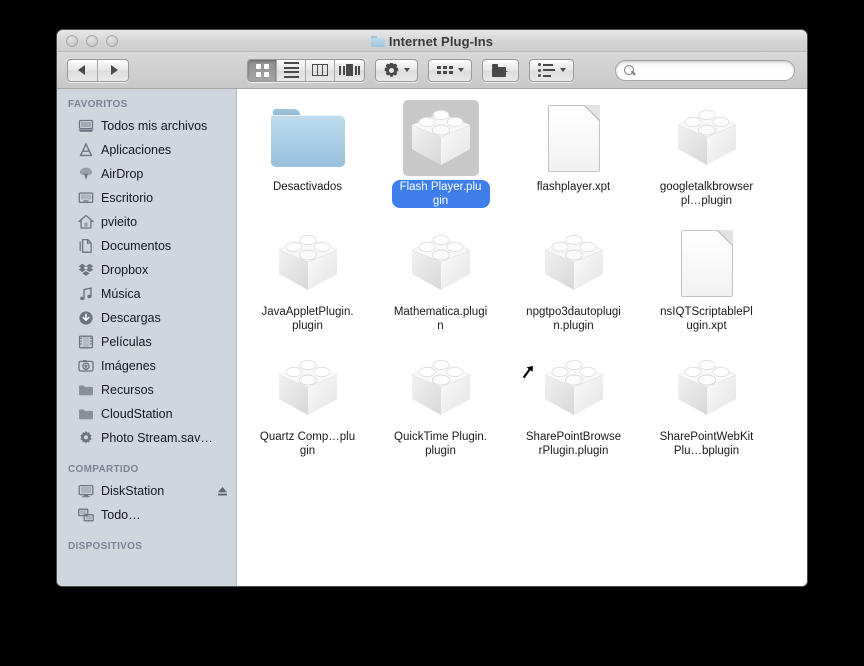 The height and width of the screenshot is (666, 864). I want to click on file-item: Flash Player.plugin, so click(440, 157).